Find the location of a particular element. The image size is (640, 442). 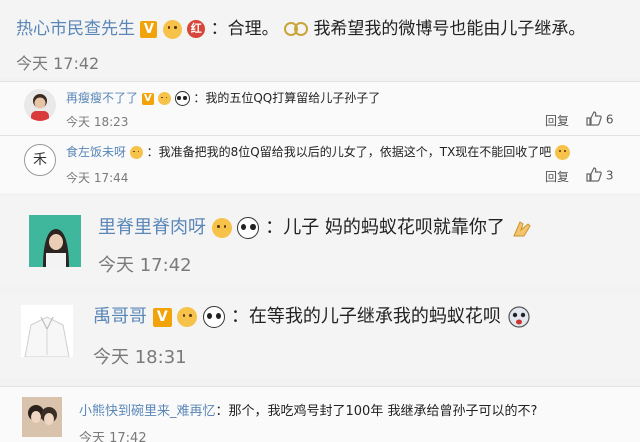

crying-emoji-icon is located at coordinates (519, 317).